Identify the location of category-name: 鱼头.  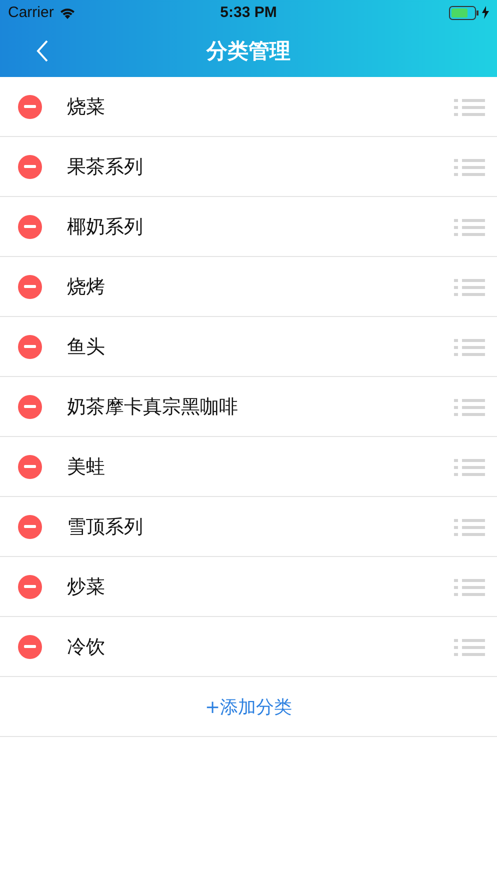
(86, 347).